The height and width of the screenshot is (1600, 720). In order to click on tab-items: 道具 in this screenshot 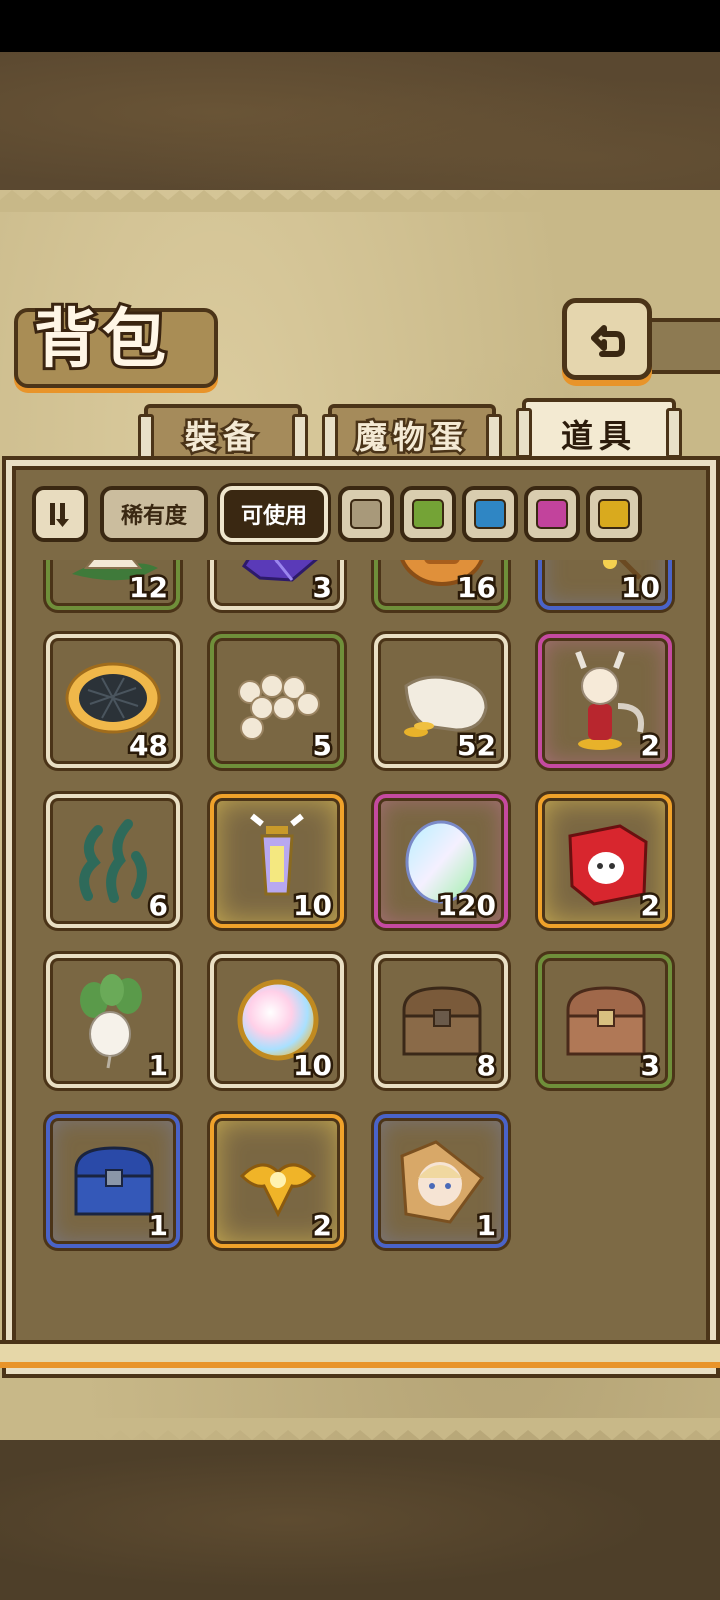, I will do `click(599, 432)`.